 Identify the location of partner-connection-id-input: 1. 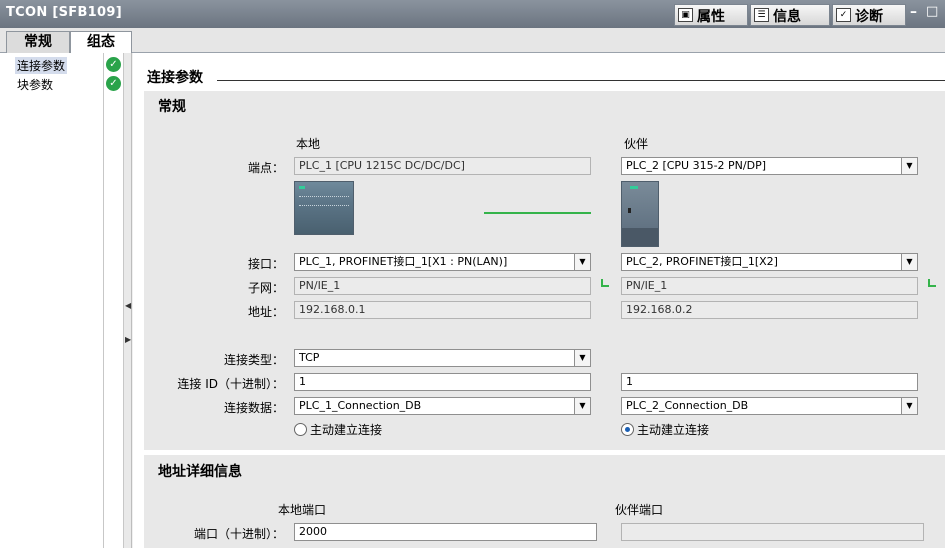
(769, 382).